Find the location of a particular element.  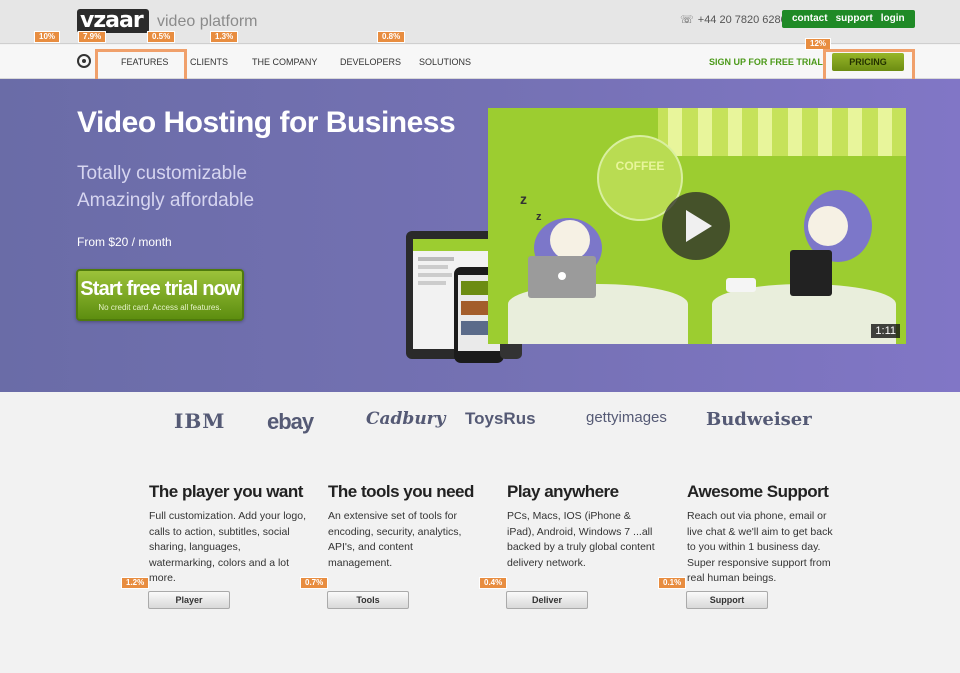

nav-developers: DEVELOPERS is located at coordinates (370, 62).